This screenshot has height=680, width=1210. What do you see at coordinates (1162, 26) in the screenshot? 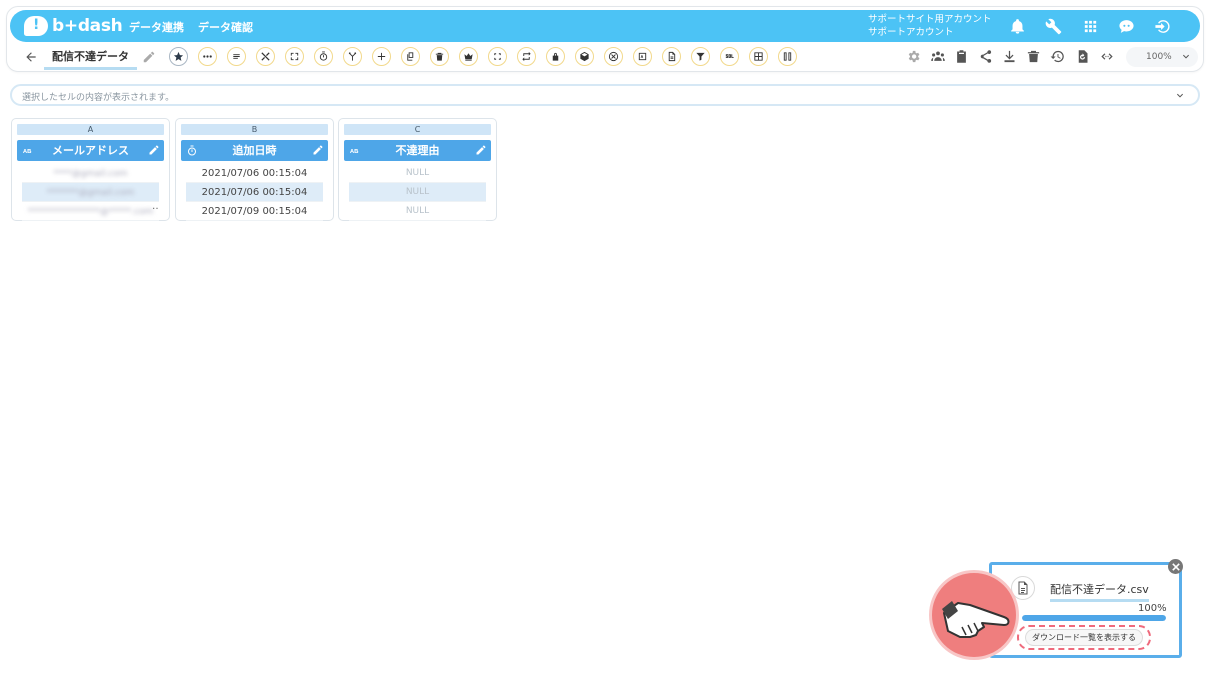
I see `logout-icon` at bounding box center [1162, 26].